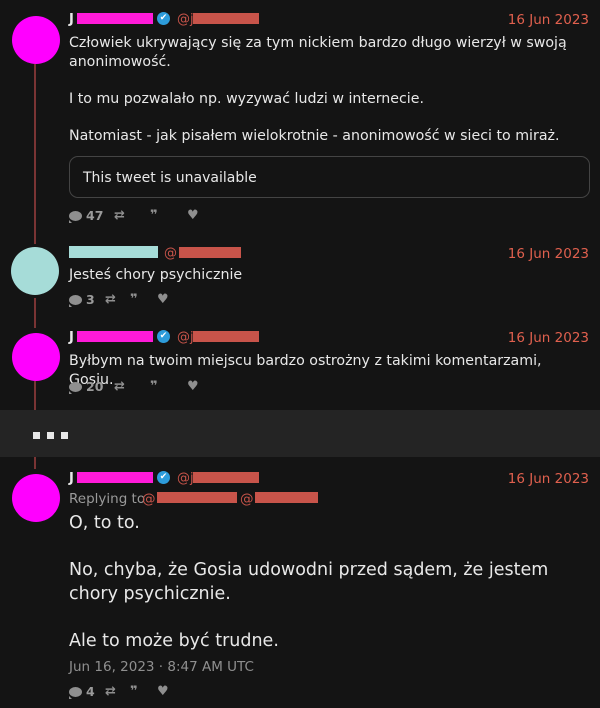  What do you see at coordinates (156, 275) in the screenshot?
I see `tweet-paragraph: Jesteś chory psychicznie` at bounding box center [156, 275].